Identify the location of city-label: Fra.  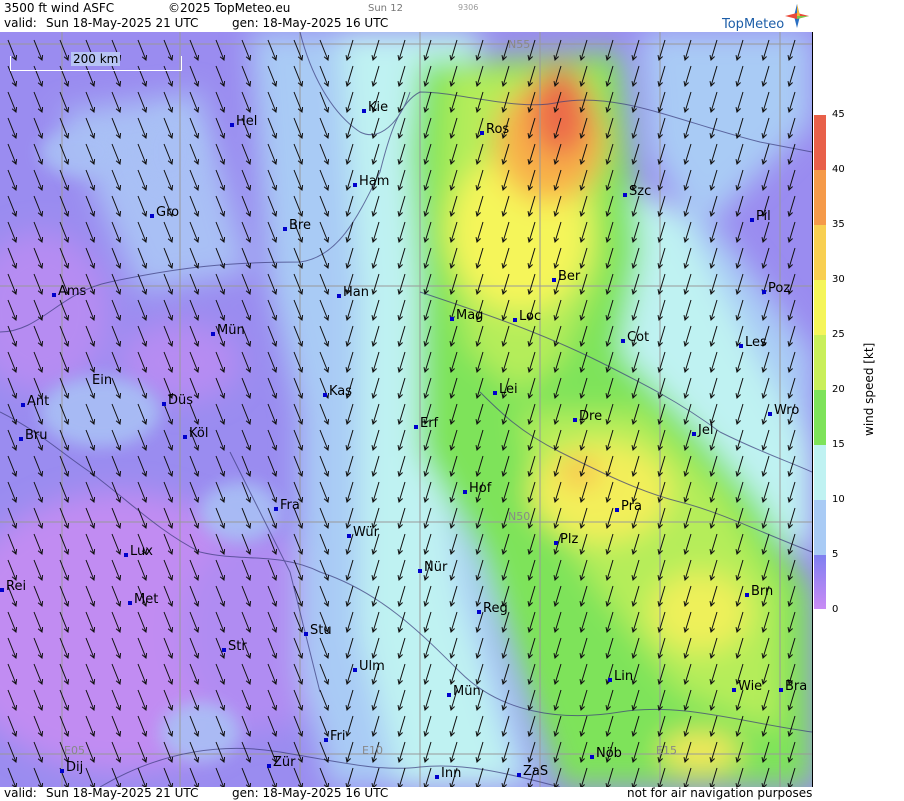
(287, 505).